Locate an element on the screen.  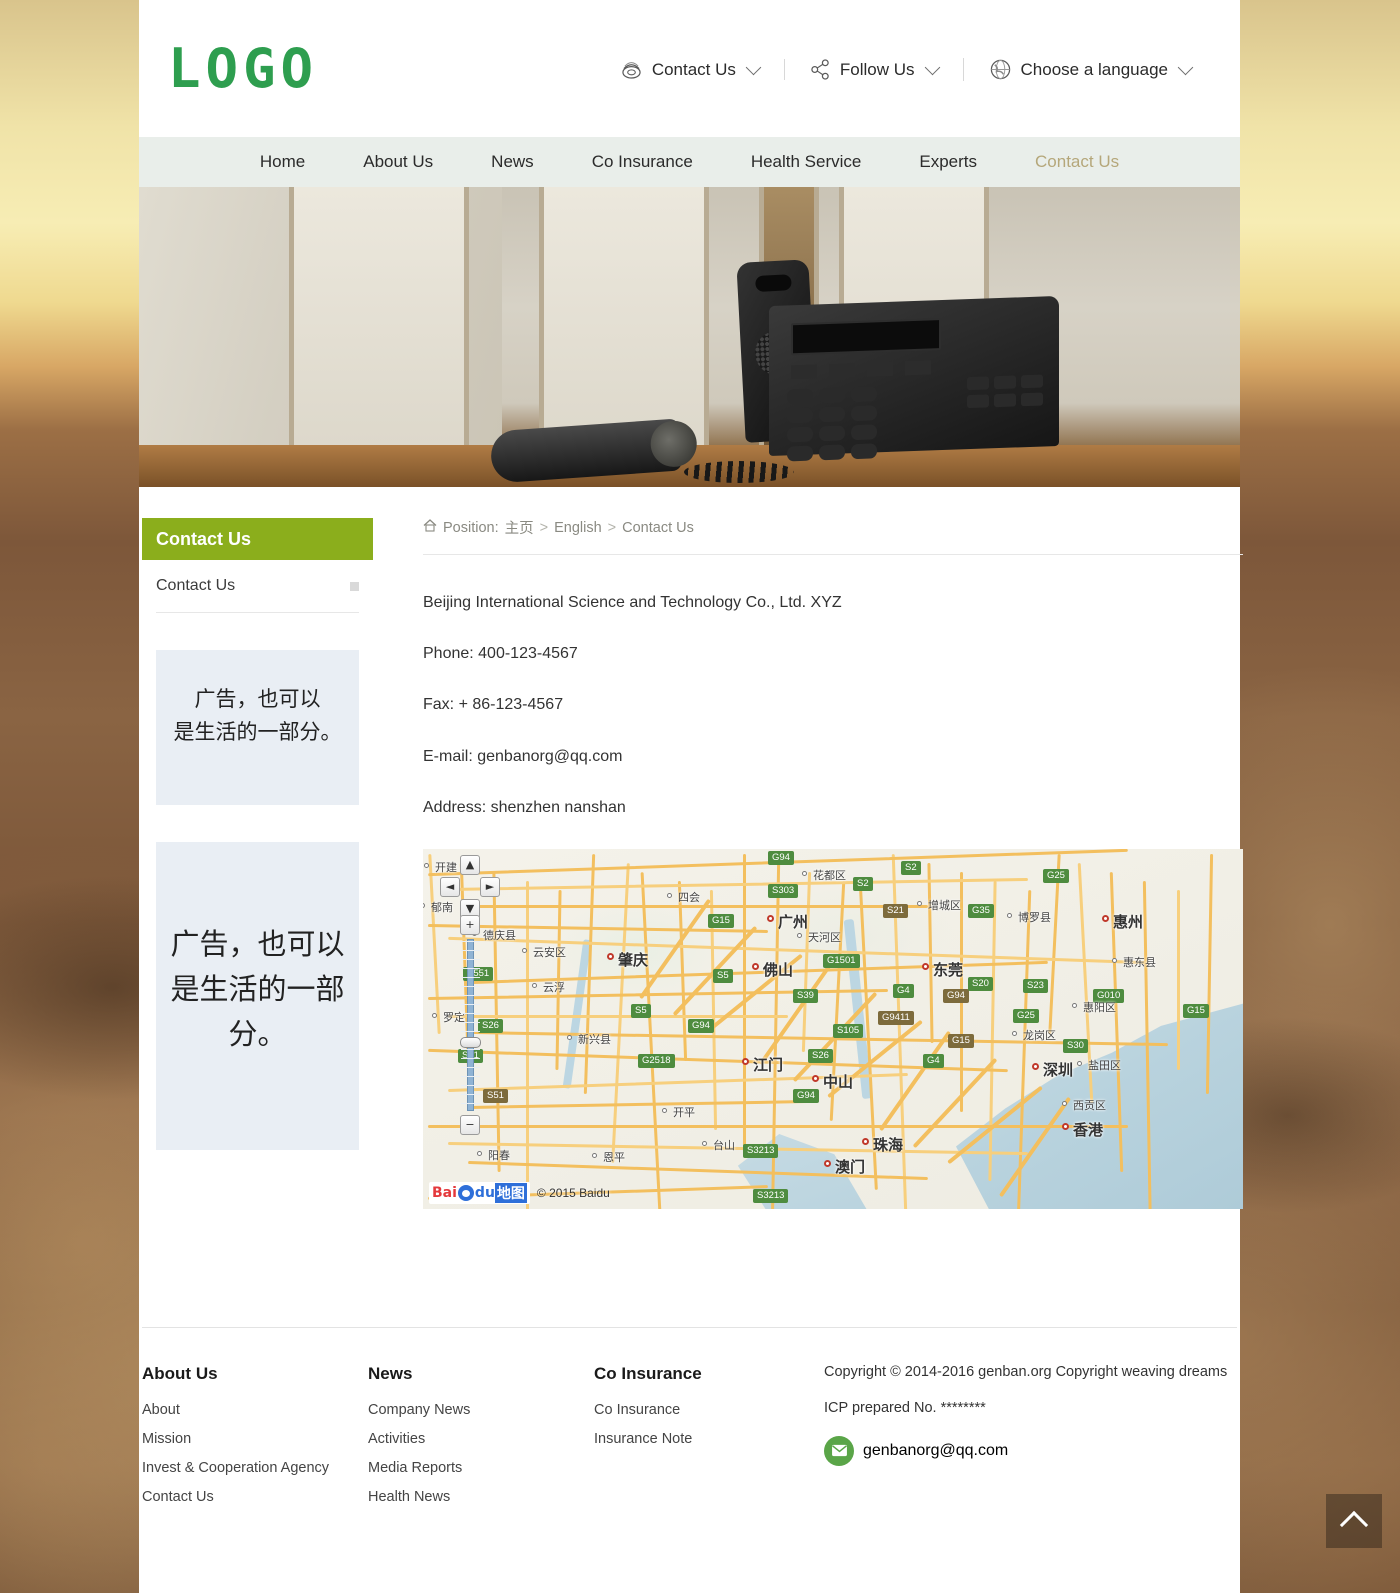
map-city-label: 惠阳区 is located at coordinates (1099, 1007).